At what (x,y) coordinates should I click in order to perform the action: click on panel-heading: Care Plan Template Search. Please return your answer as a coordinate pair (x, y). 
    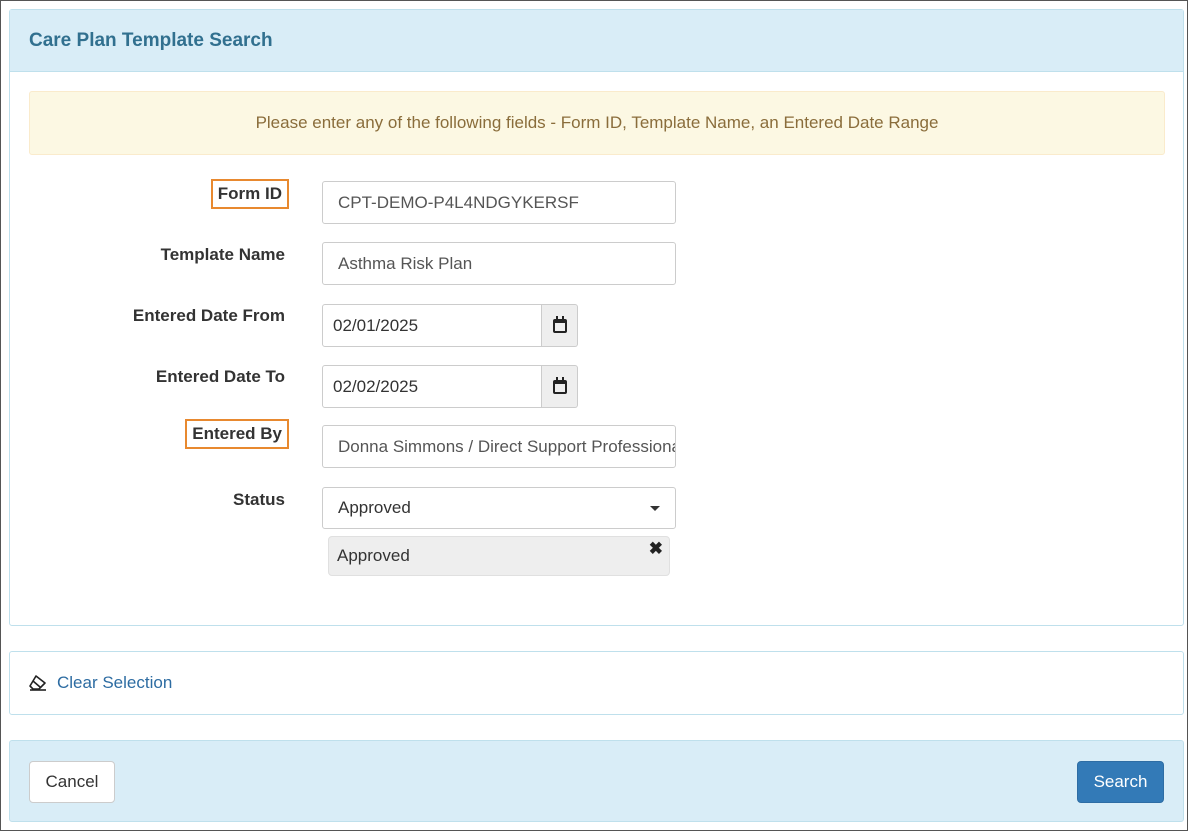
    Looking at the image, I should click on (596, 41).